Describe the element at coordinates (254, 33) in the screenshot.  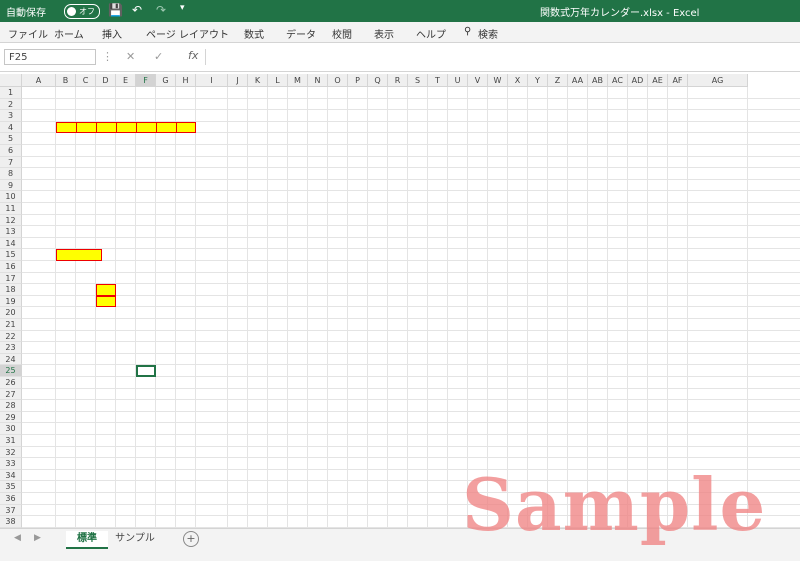
I see `tab-formulas: 数式` at that location.